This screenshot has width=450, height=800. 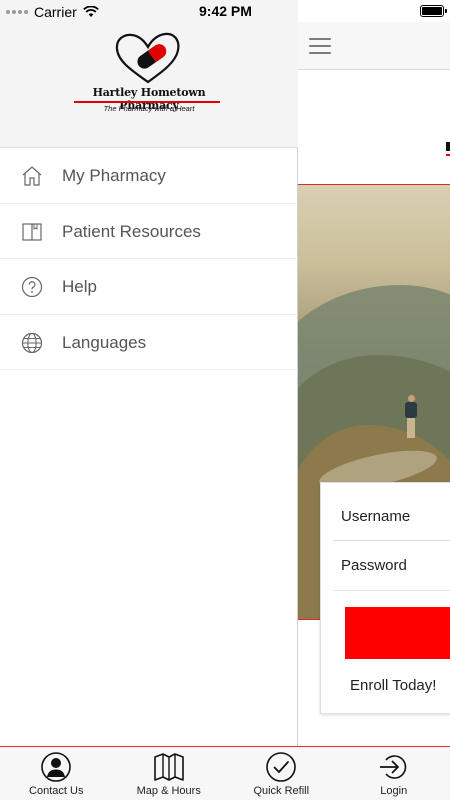 I want to click on tab-quick-refill: Quick Refill, so click(x=281, y=773).